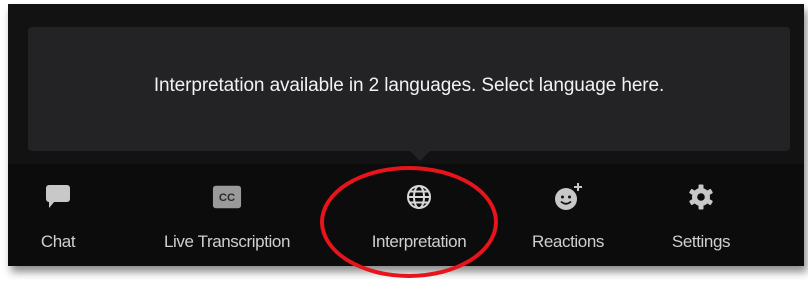 Image resolution: width=808 pixels, height=282 pixels. I want to click on interpretation-label: Interpretation, so click(419, 241).